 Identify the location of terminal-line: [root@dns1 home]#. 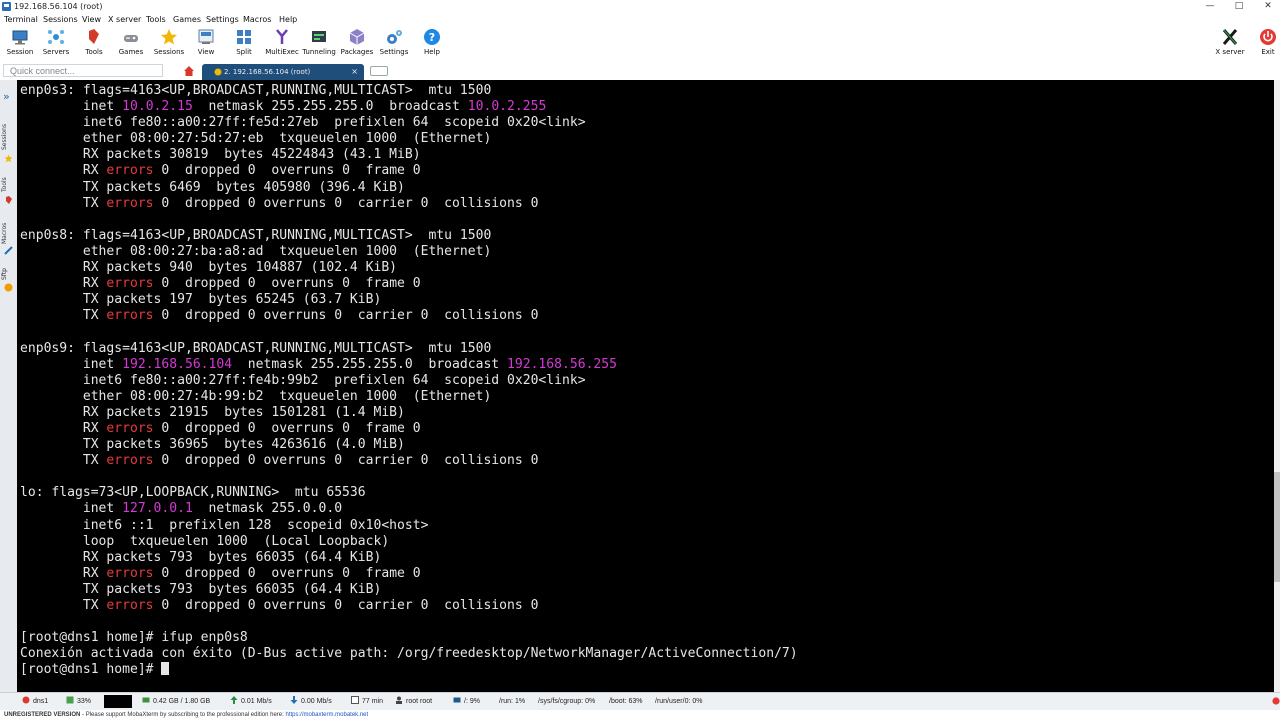
(95, 669).